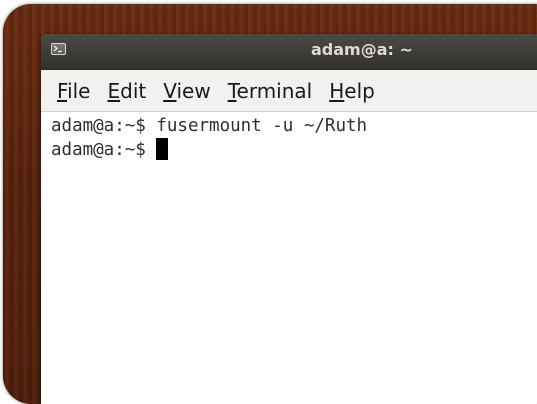 The height and width of the screenshot is (404, 537). I want to click on terminal-prompt: adam@a:~$, so click(104, 150).